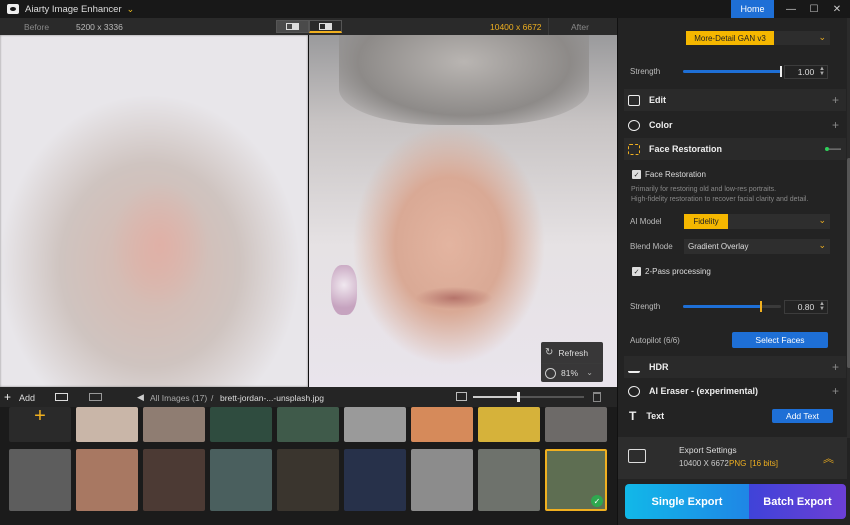  I want to click on breadcrumb-all-images: All Images (17), so click(178, 398).